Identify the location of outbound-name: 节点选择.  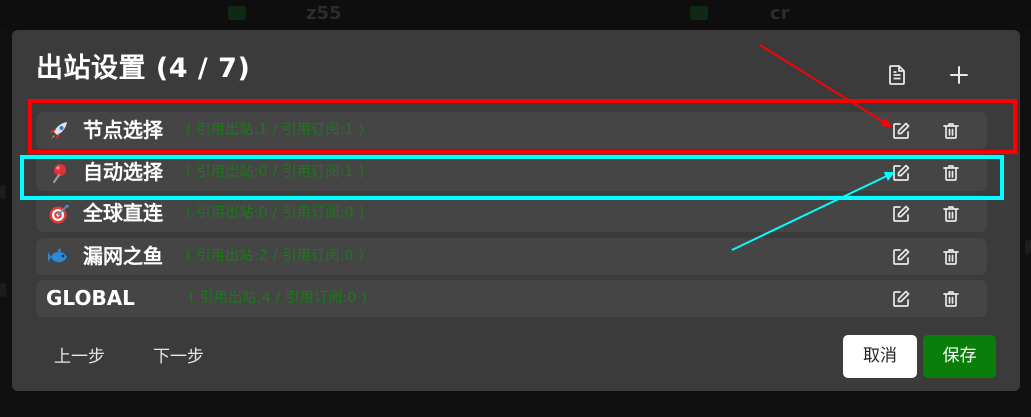
(123, 130).